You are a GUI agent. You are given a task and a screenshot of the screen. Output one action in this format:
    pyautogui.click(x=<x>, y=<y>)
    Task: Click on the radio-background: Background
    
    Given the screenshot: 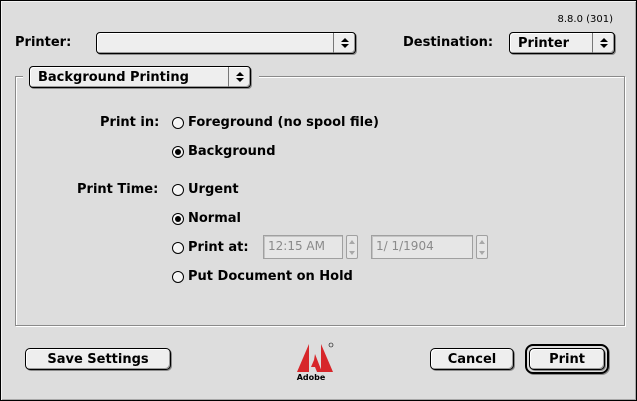 What is the action you would take?
    pyautogui.click(x=224, y=151)
    